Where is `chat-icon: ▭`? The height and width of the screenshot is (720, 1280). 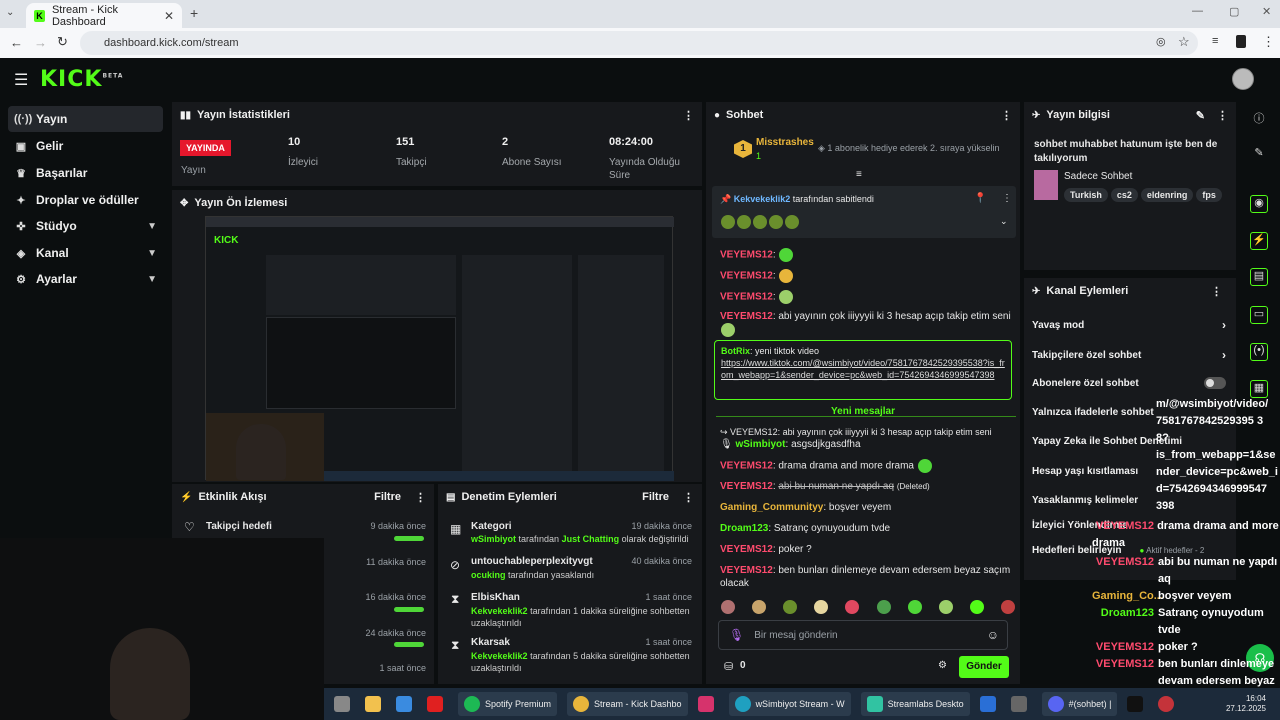
chat-icon: ▭ is located at coordinates (1259, 315).